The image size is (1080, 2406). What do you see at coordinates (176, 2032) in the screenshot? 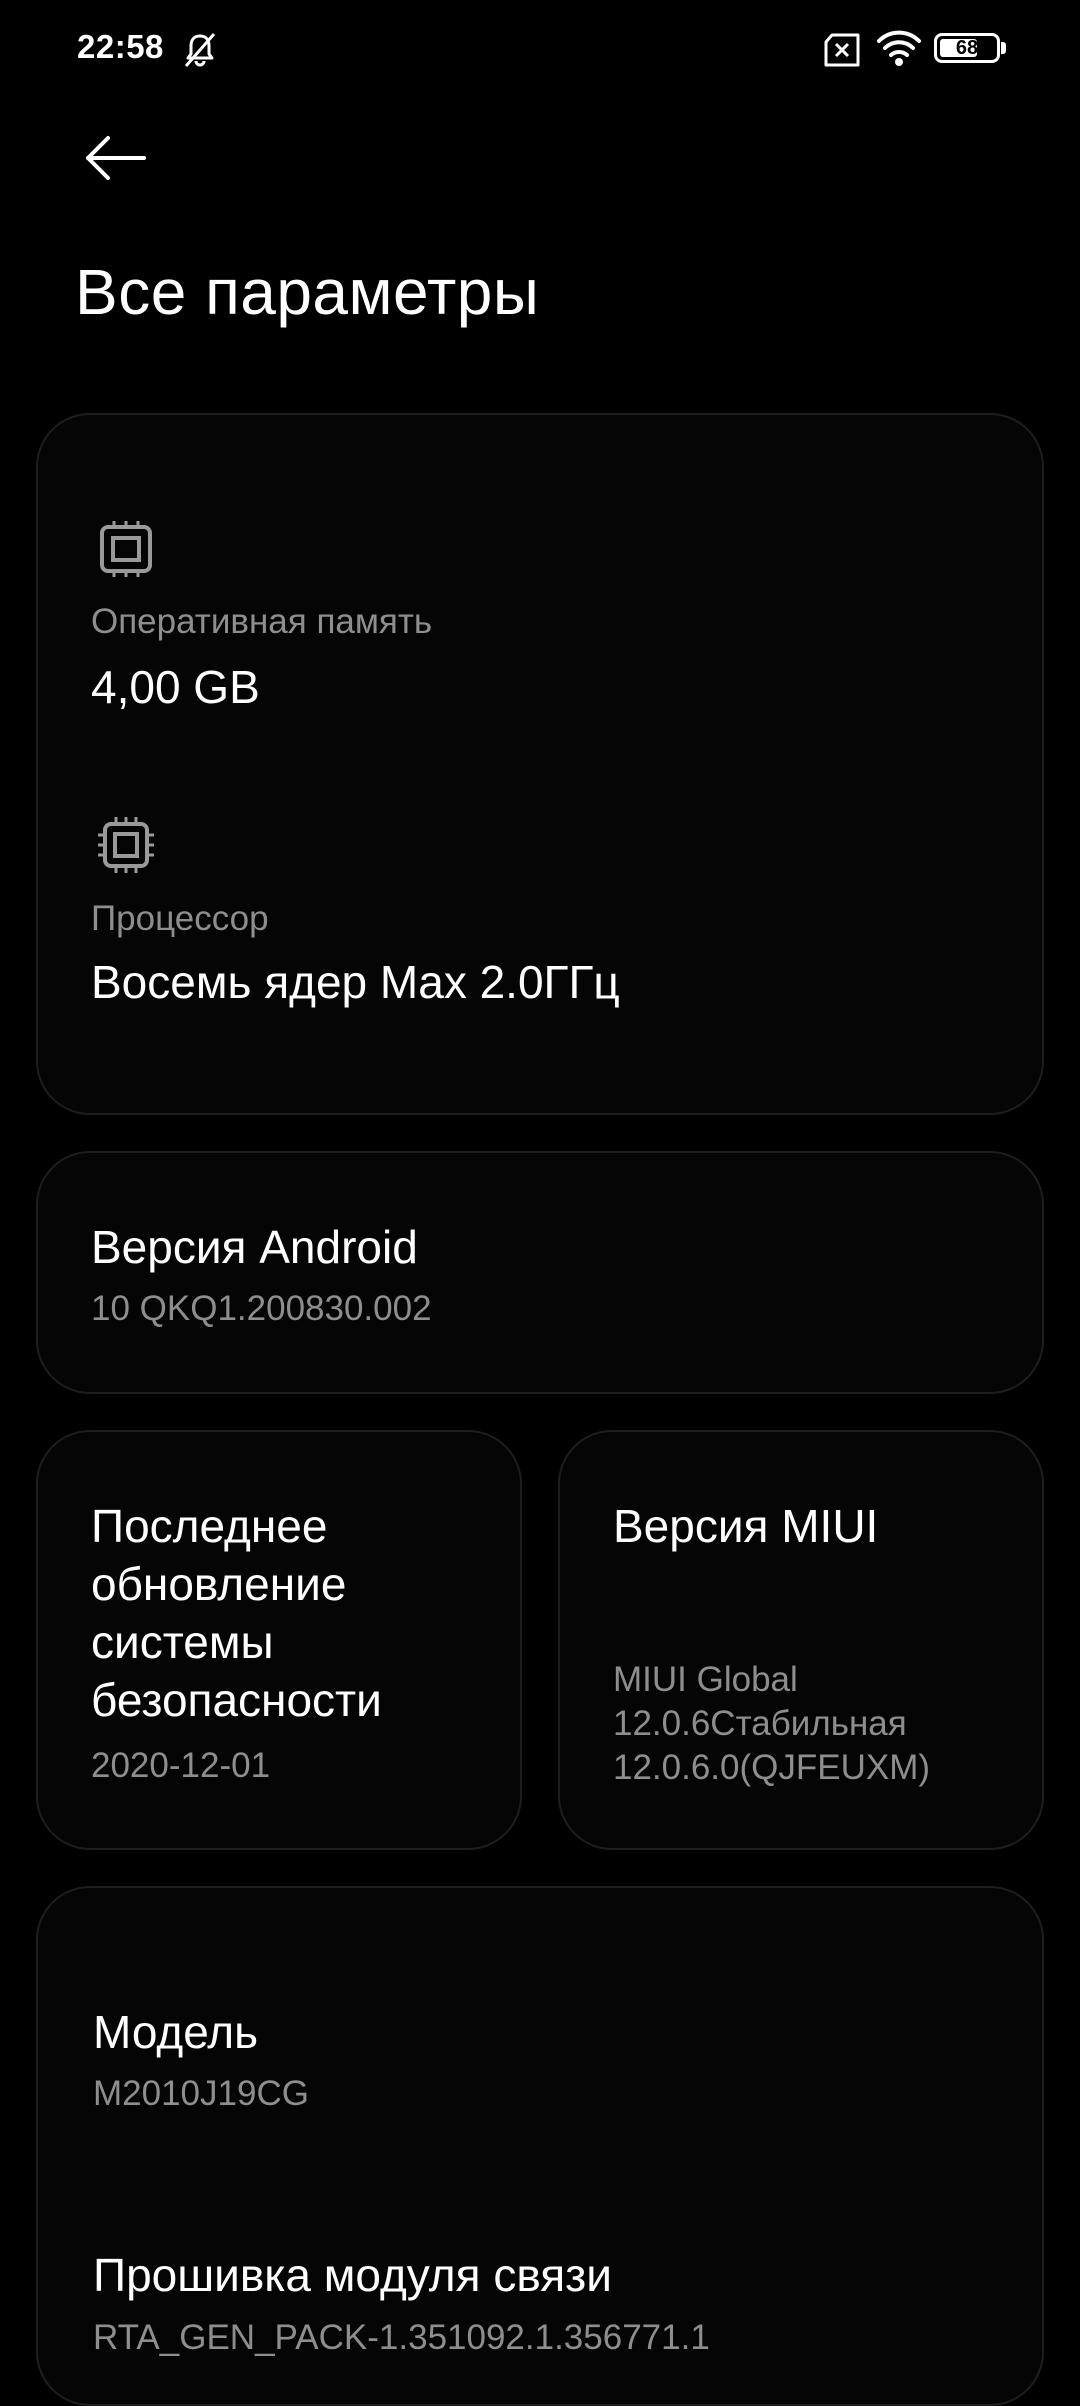
I see `model-title: Модель` at bounding box center [176, 2032].